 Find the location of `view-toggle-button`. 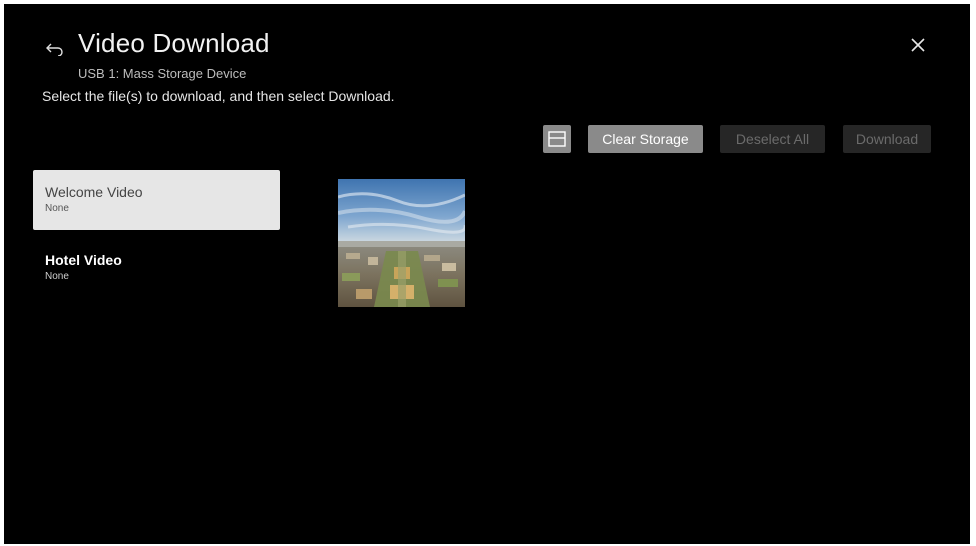

view-toggle-button is located at coordinates (557, 139).